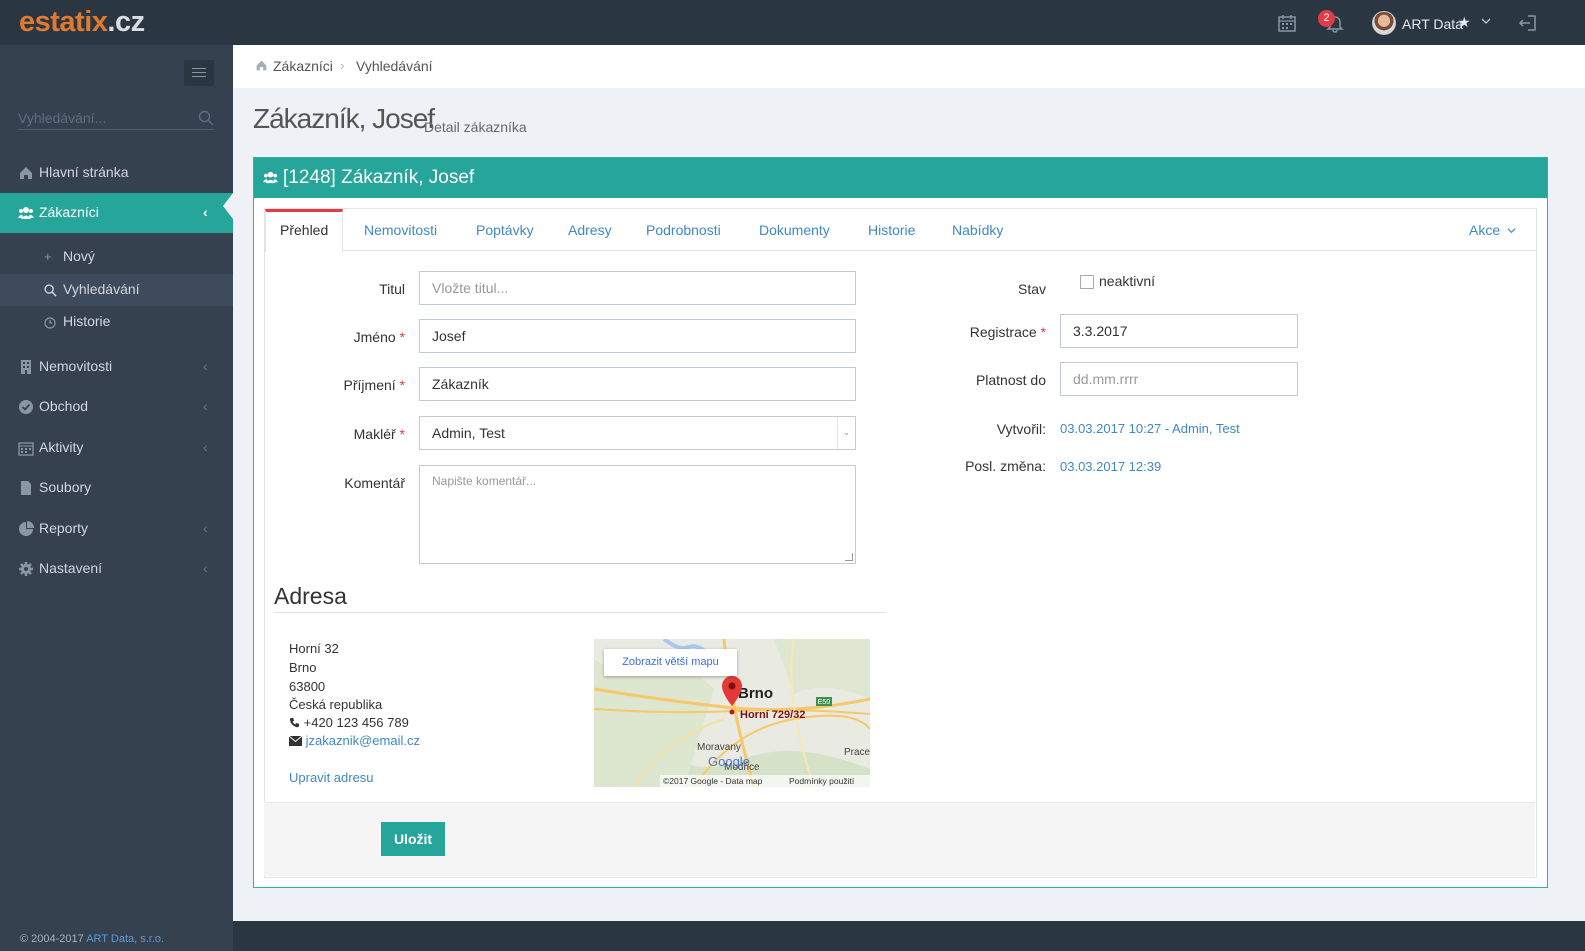 The image size is (1585, 951). What do you see at coordinates (1110, 466) in the screenshot?
I see `posl-zmena-value: 03.03.2017 12:39` at bounding box center [1110, 466].